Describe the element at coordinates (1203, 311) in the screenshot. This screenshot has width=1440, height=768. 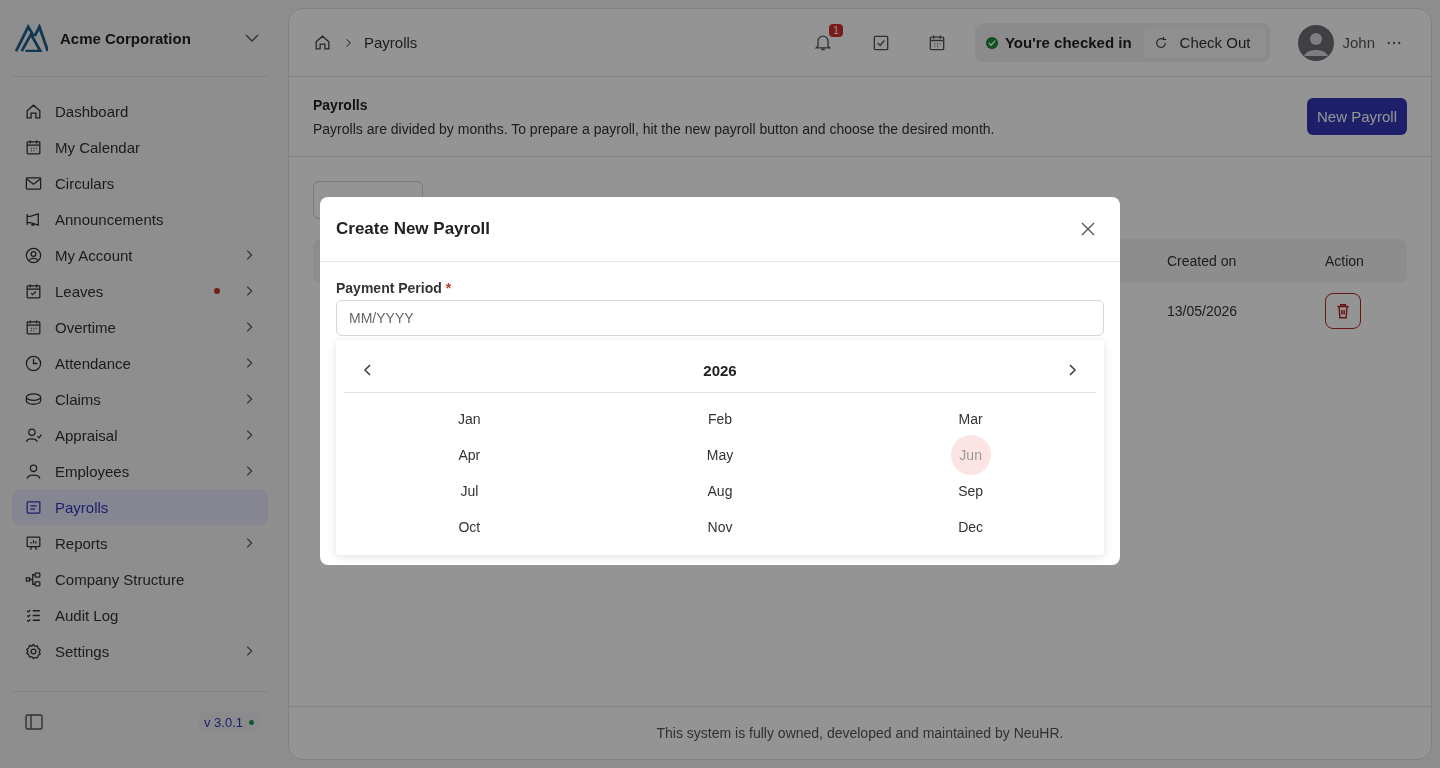
I see `table-cell-text: 13/05/2026` at that location.